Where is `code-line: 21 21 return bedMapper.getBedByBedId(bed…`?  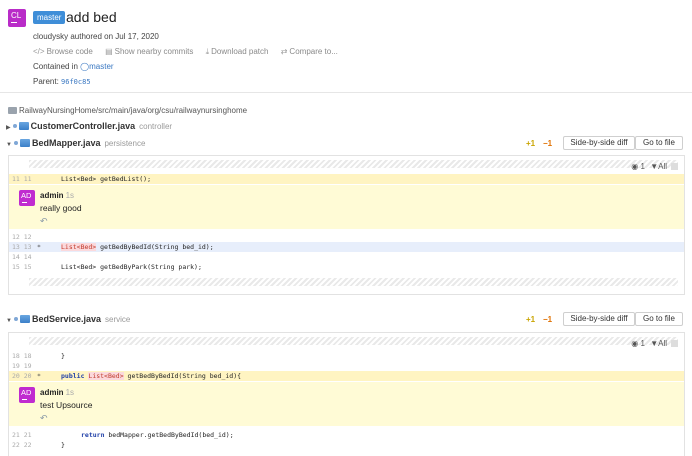 code-line: 21 21 return bedMapper.getBedByBedId(bed… is located at coordinates (346, 435).